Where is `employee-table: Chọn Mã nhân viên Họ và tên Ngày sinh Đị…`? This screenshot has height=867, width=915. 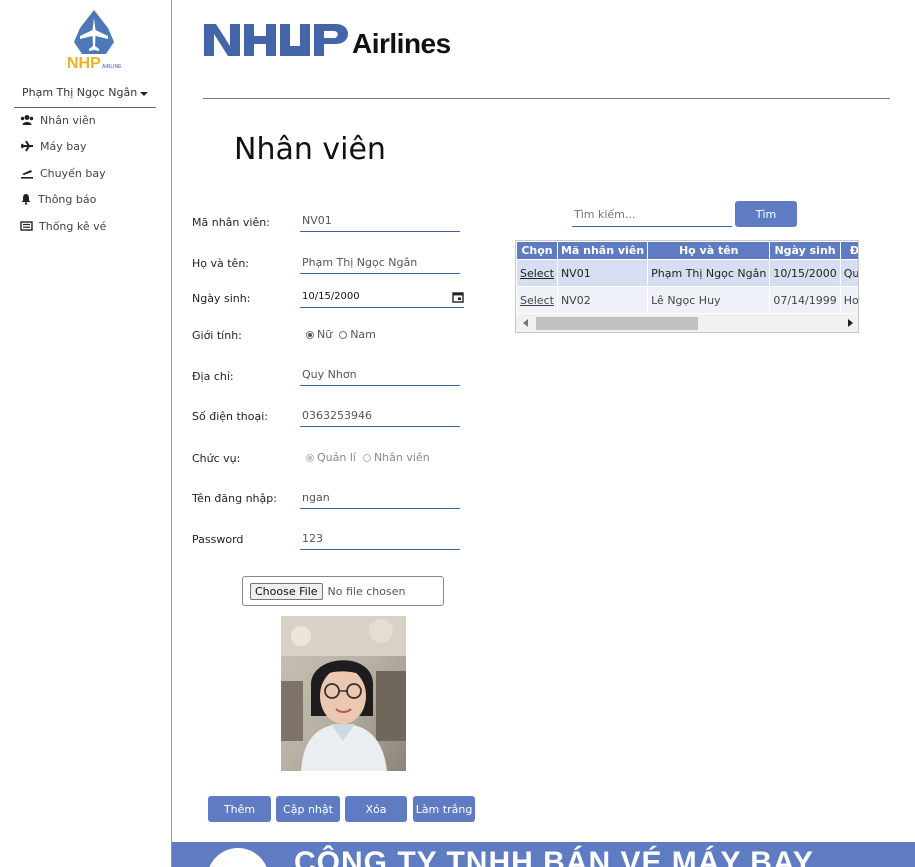 employee-table: Chọn Mã nhân viên Họ và tên Ngày sinh Đị… is located at coordinates (687, 286).